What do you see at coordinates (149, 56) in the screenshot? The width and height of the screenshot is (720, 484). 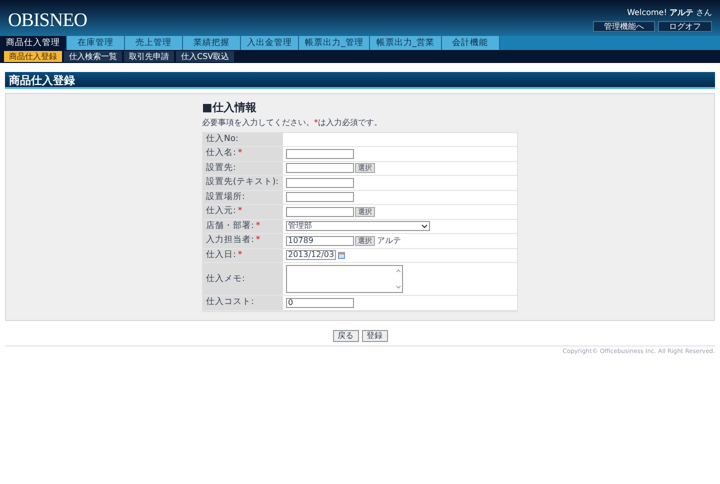 I see `sub-tab: 取引先申請` at bounding box center [149, 56].